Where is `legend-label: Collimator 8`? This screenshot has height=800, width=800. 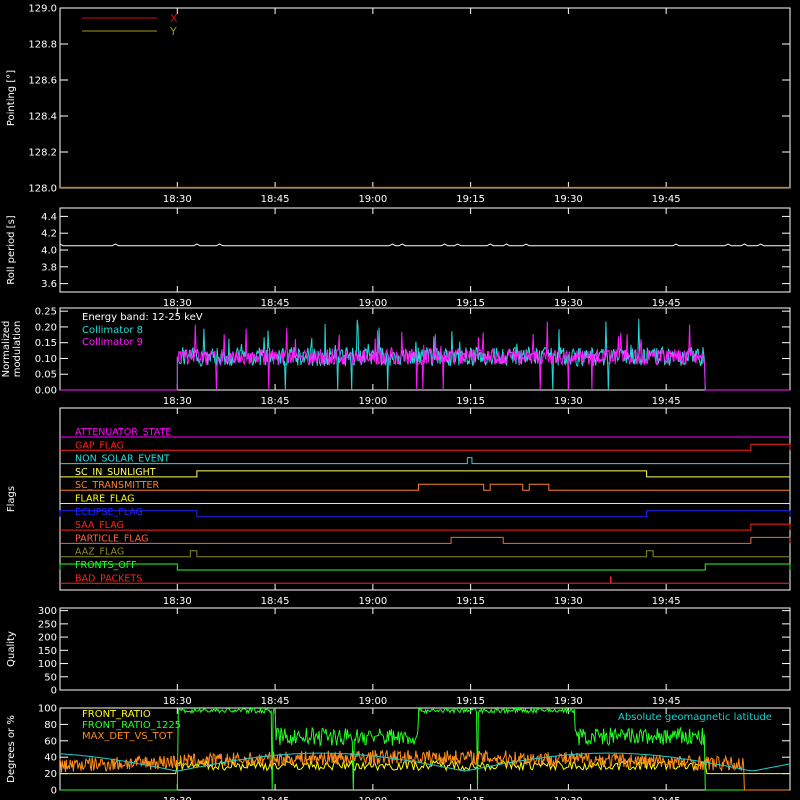
legend-label: Collimator 8 is located at coordinates (112, 330).